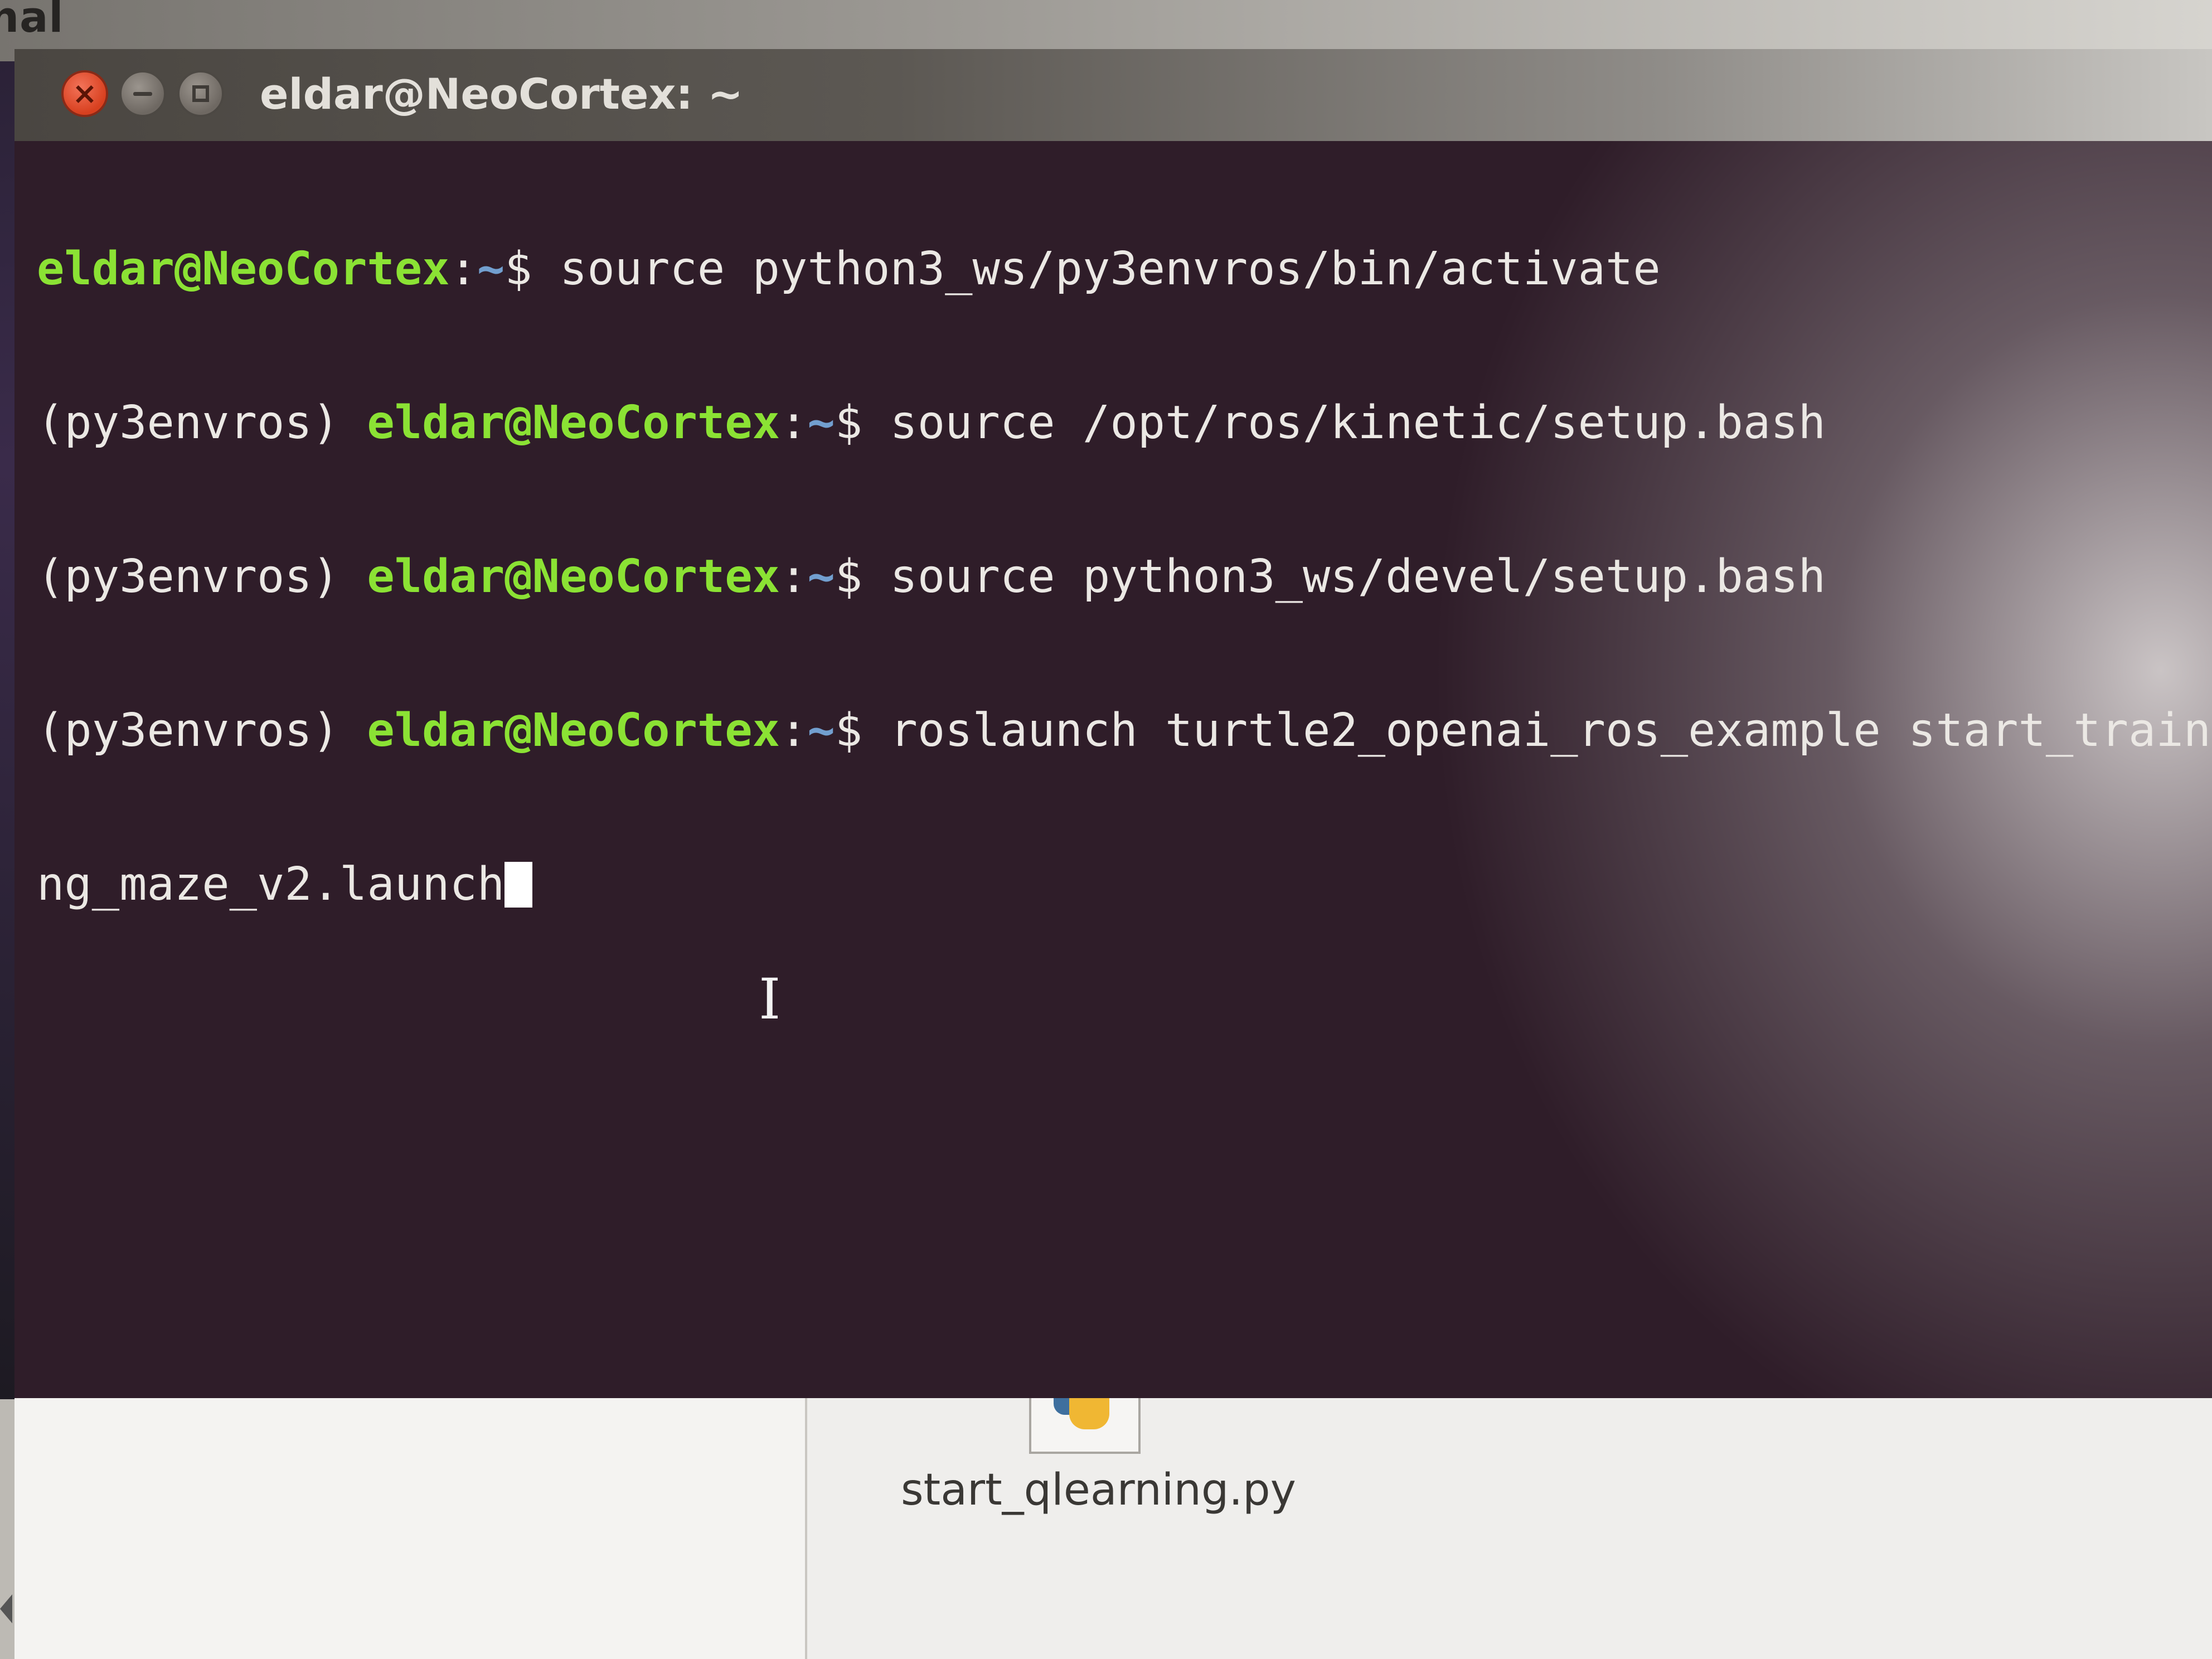 The image size is (2212, 1659). What do you see at coordinates (1096, 268) in the screenshot?
I see `command-text: source python3_ws/py3envros/bin/activate` at bounding box center [1096, 268].